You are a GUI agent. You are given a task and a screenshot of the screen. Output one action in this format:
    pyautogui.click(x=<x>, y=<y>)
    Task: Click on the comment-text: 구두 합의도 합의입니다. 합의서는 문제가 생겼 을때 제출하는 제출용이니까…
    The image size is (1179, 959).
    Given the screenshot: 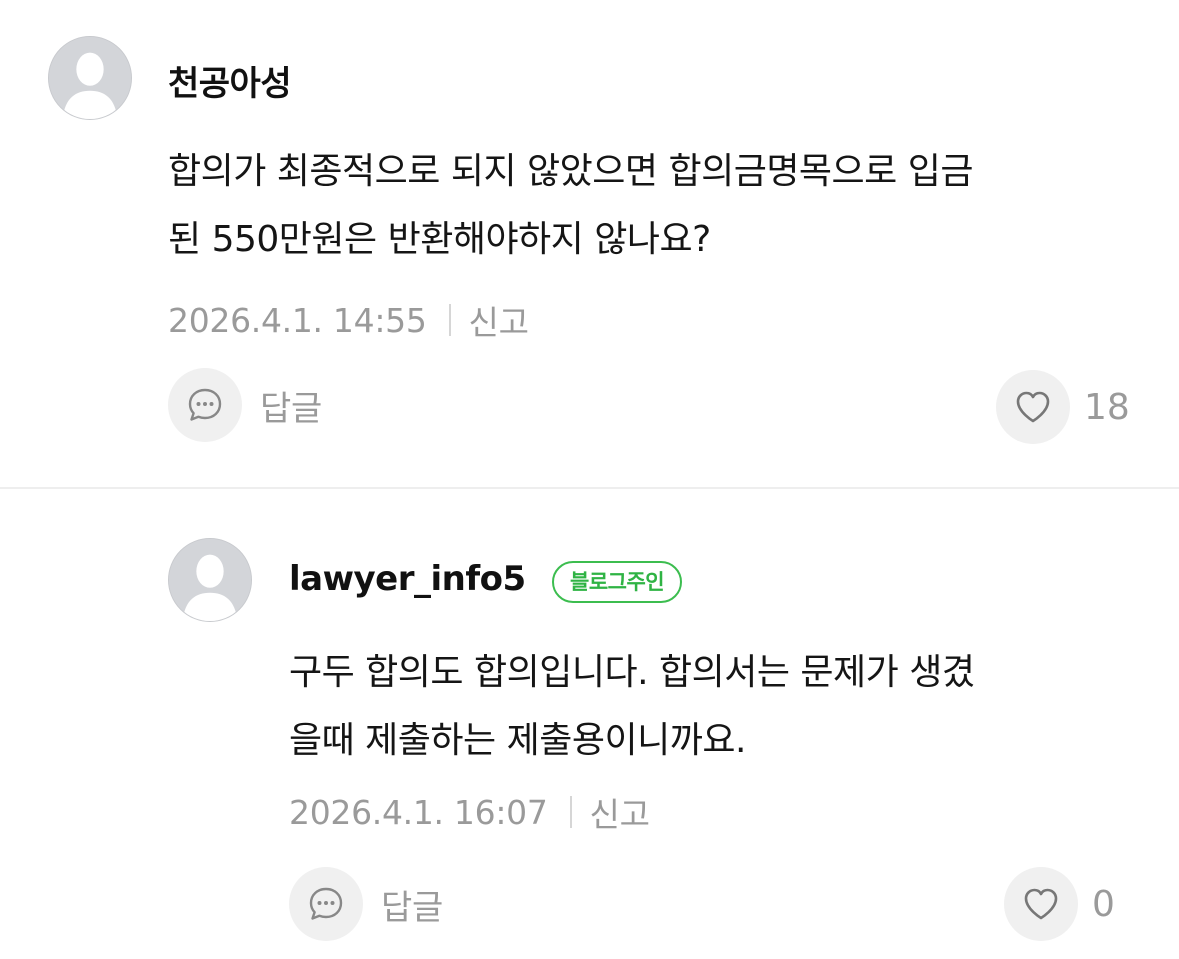 What is the action you would take?
    pyautogui.click(x=632, y=707)
    